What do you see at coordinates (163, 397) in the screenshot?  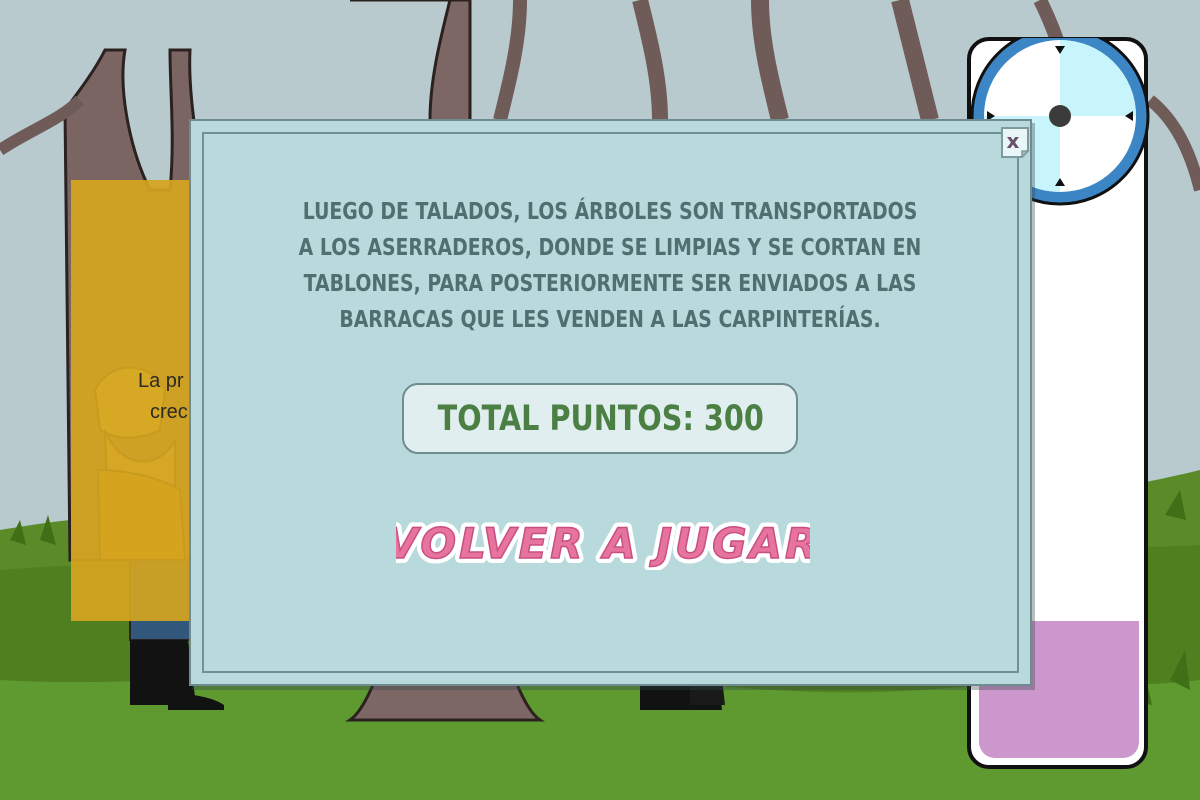 I see `background-card-left-text: La pr crec` at bounding box center [163, 397].